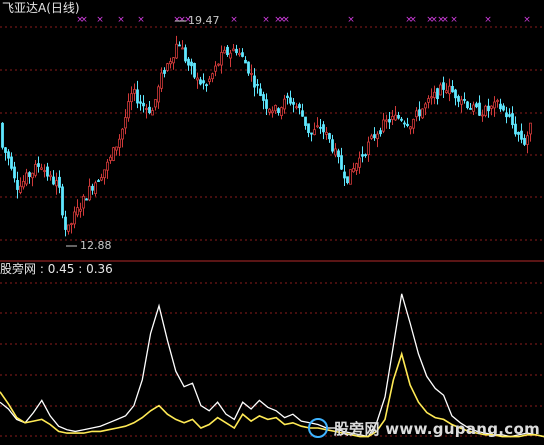  What do you see at coordinates (204, 20) in the screenshot?
I see `high-price-label: 19.47` at bounding box center [204, 20].